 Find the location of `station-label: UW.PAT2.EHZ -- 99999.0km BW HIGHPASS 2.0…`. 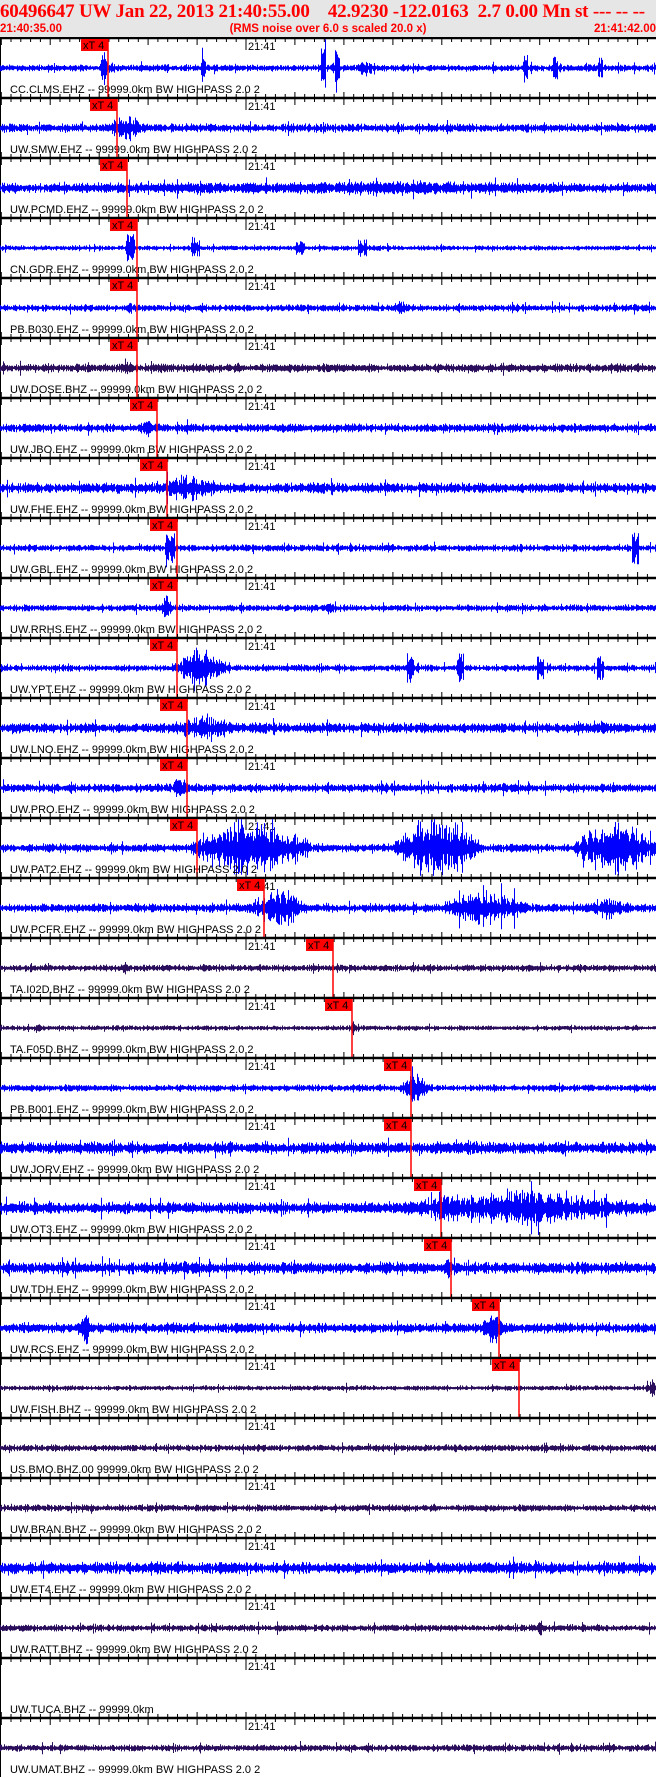

station-label: UW.PAT2.EHZ -- 99999.0km BW HIGHPASS 2.0… is located at coordinates (133, 870).